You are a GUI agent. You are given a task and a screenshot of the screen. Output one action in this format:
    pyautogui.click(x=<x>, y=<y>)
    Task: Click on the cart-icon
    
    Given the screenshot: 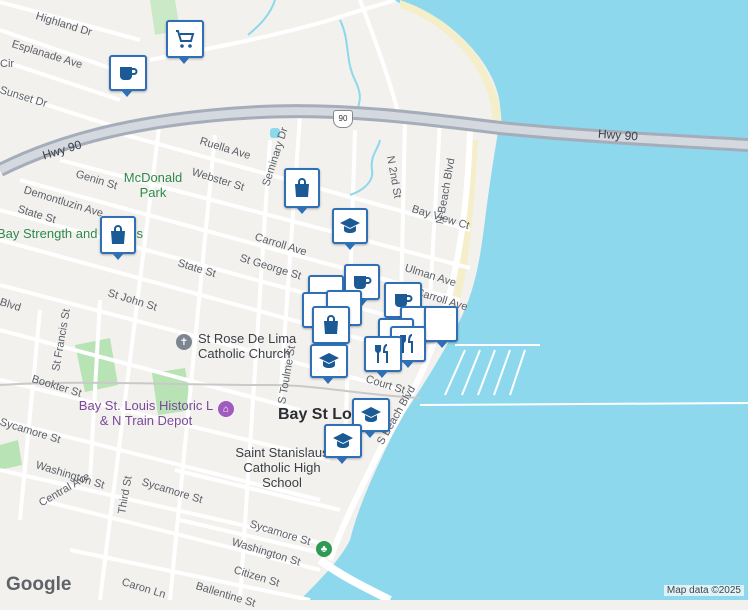 What is the action you would take?
    pyautogui.click(x=185, y=42)
    